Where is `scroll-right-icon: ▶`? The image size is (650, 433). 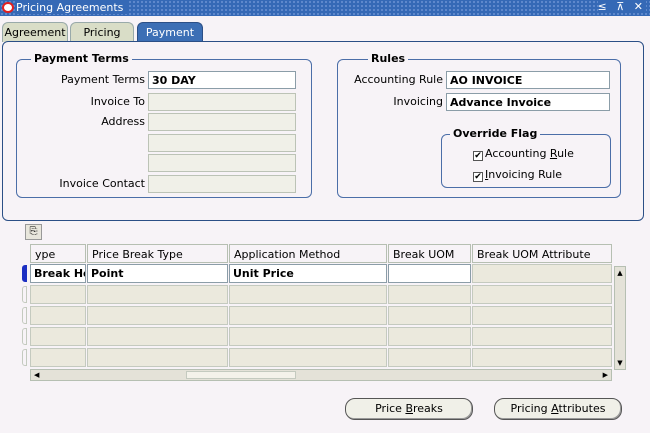
scroll-right-icon: ▶ is located at coordinates (605, 375).